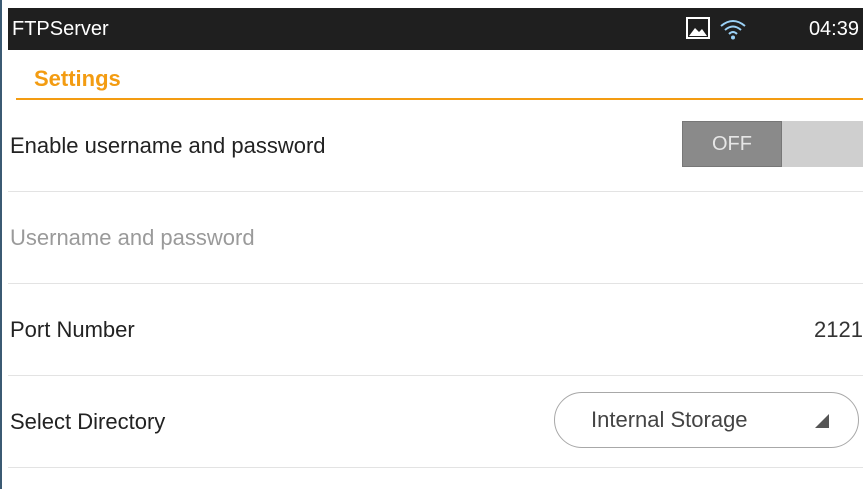 The height and width of the screenshot is (489, 863). What do you see at coordinates (838, 329) in the screenshot?
I see `port-number-value: 2121` at bounding box center [838, 329].